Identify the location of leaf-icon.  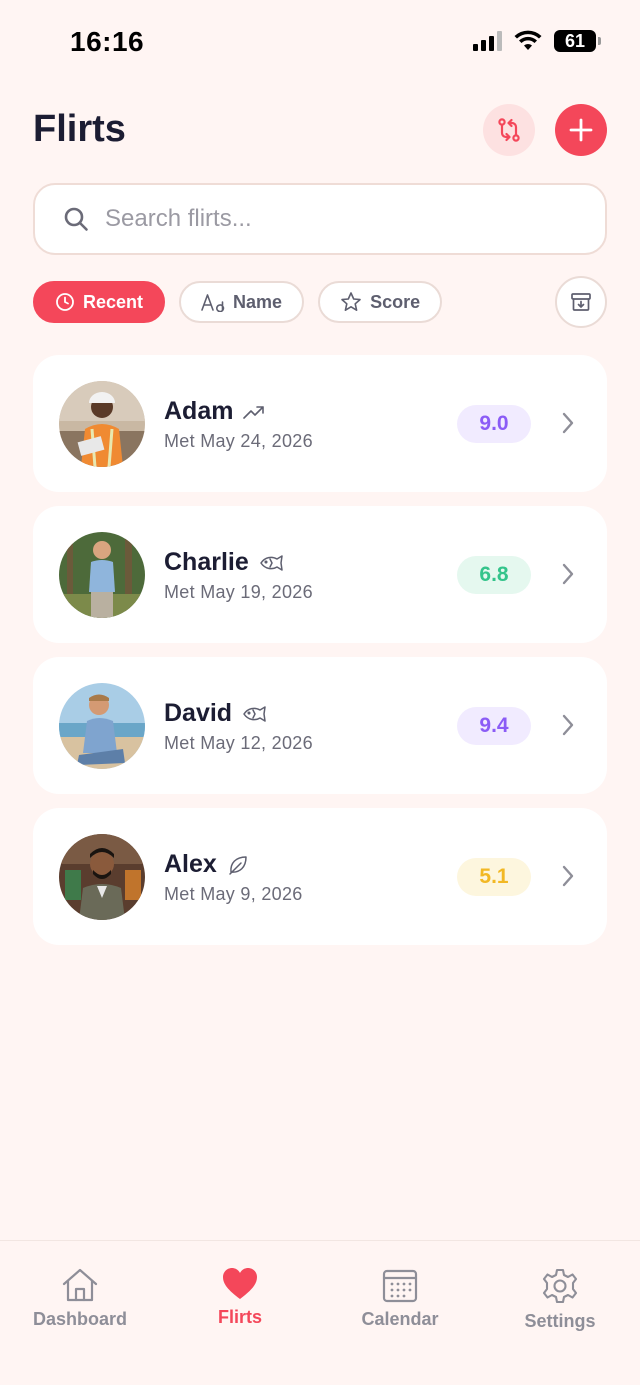
(238, 865).